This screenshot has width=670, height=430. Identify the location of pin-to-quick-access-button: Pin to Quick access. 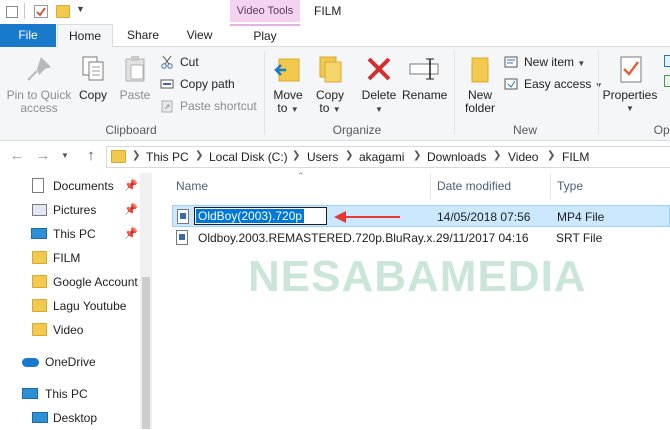
(39, 84).